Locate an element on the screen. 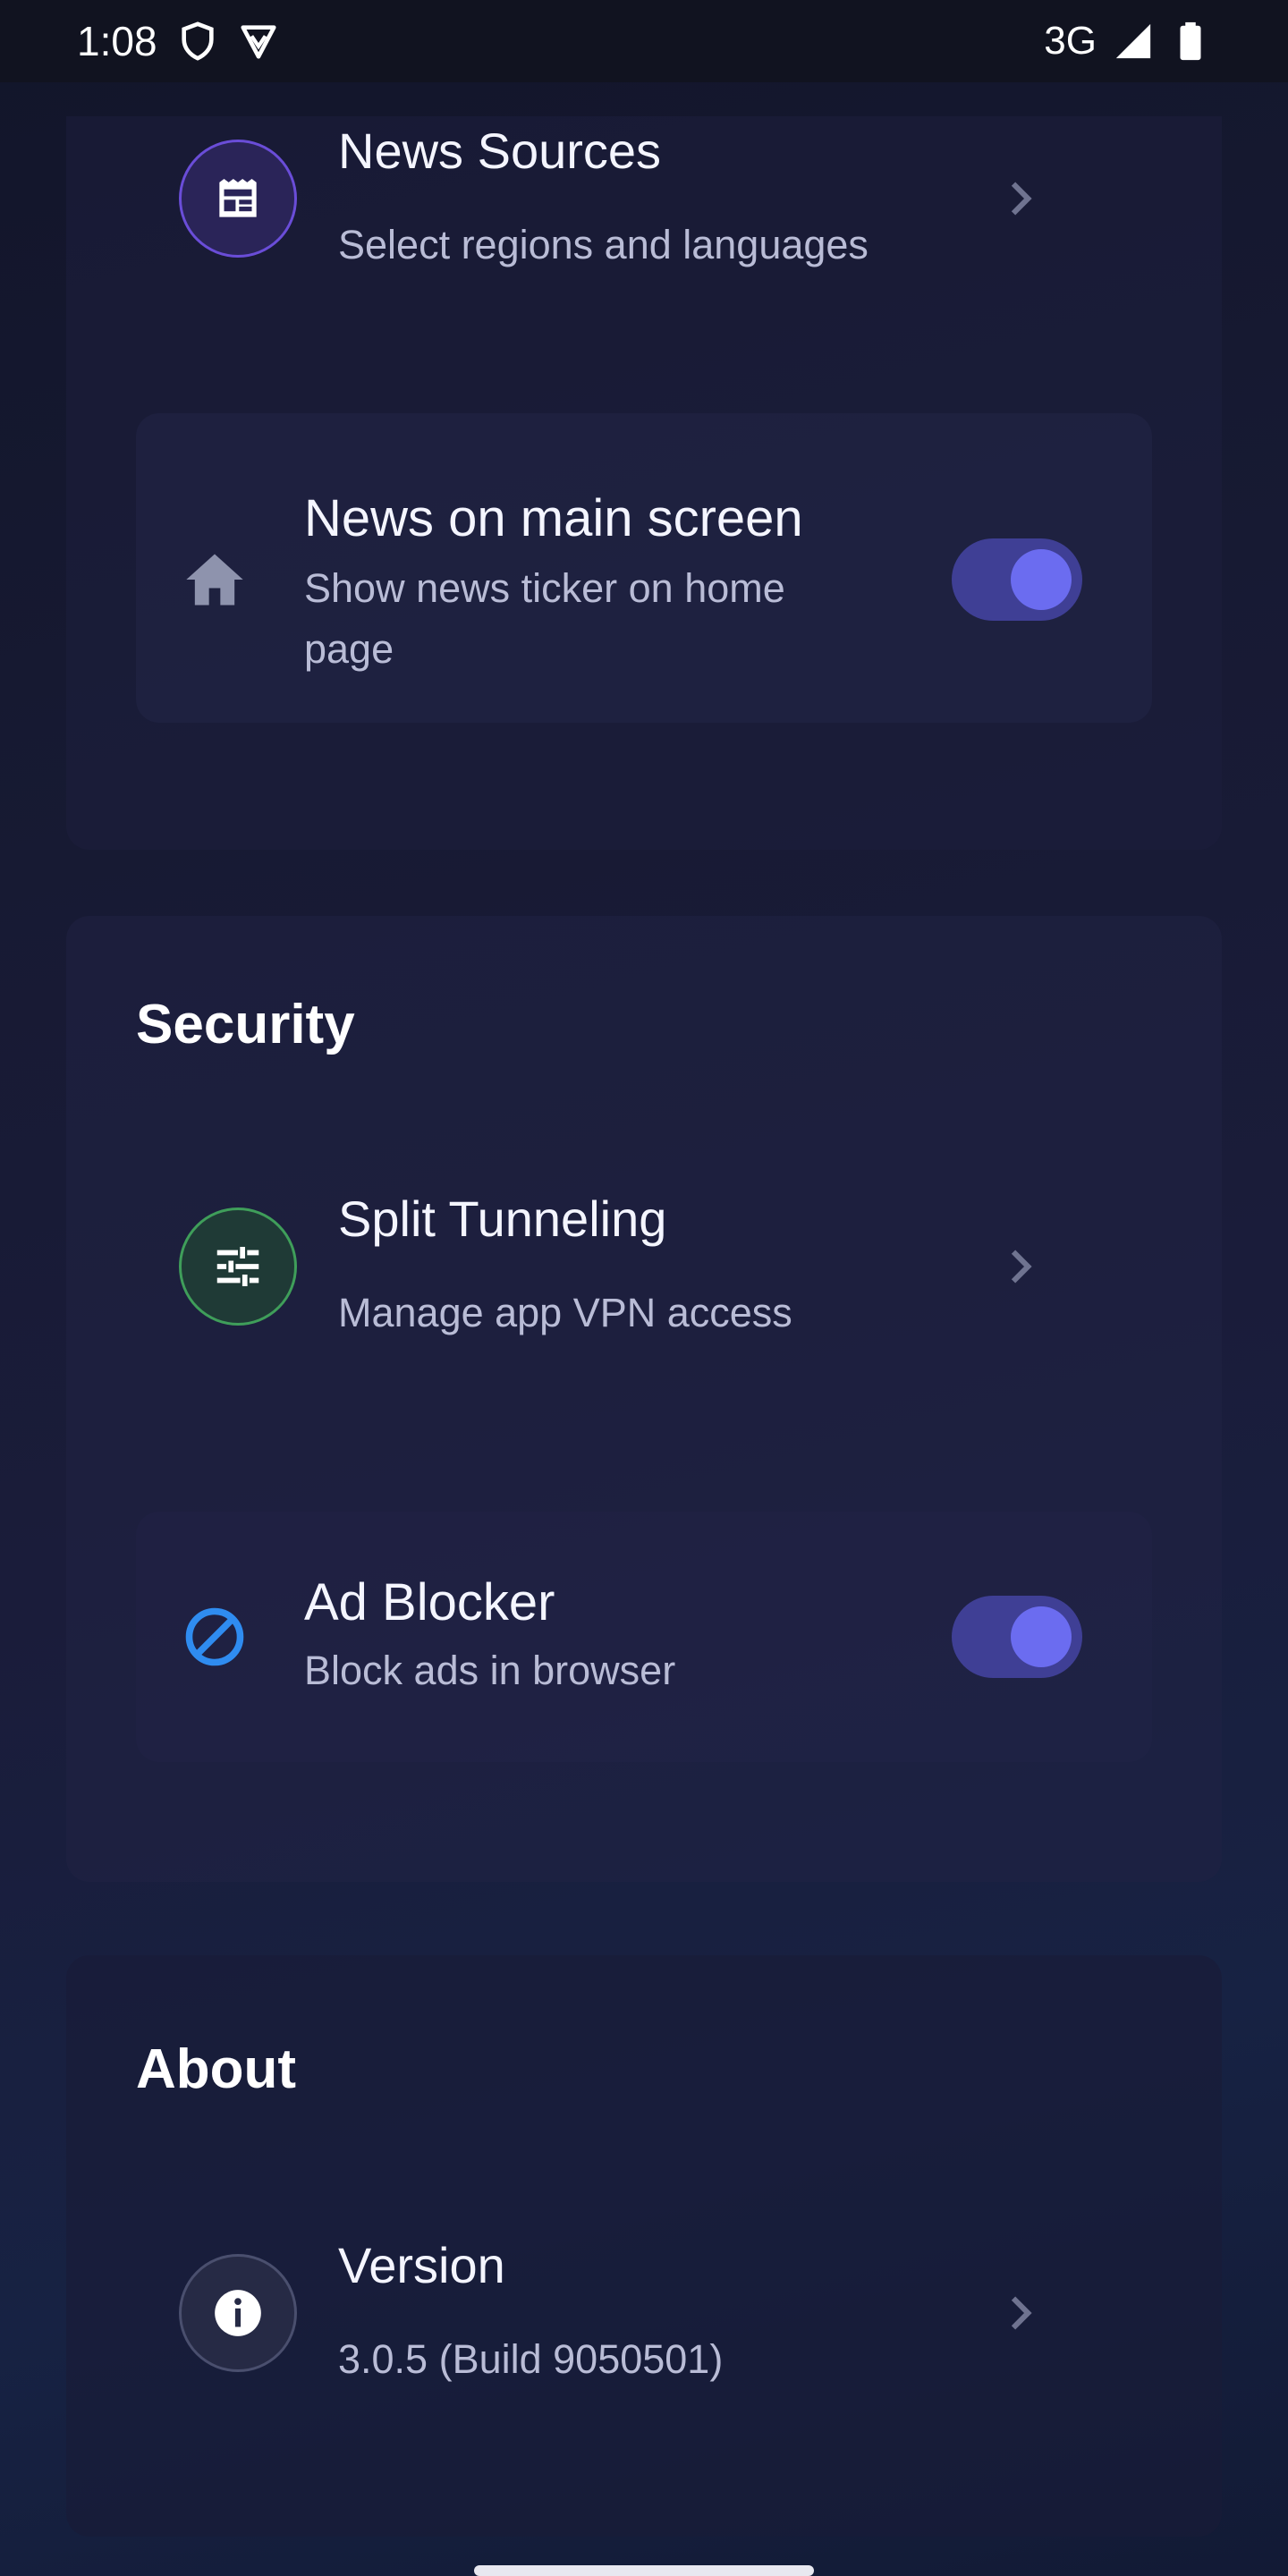 The width and height of the screenshot is (1288, 2576). split-tunneling-subtitle: Manage app VPN access is located at coordinates (565, 1312).